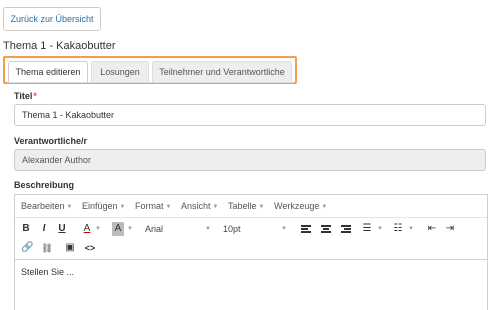  I want to click on tab-edit-topic: Thema editieren, so click(48, 71).